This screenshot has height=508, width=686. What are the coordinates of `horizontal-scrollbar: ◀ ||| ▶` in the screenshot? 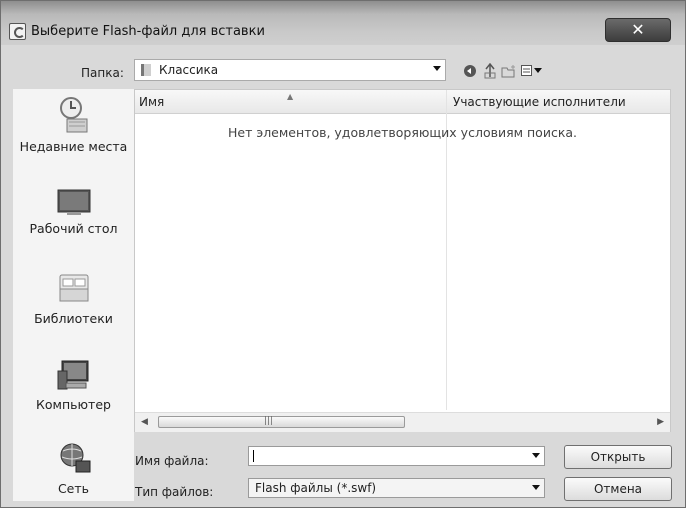 It's located at (402, 422).